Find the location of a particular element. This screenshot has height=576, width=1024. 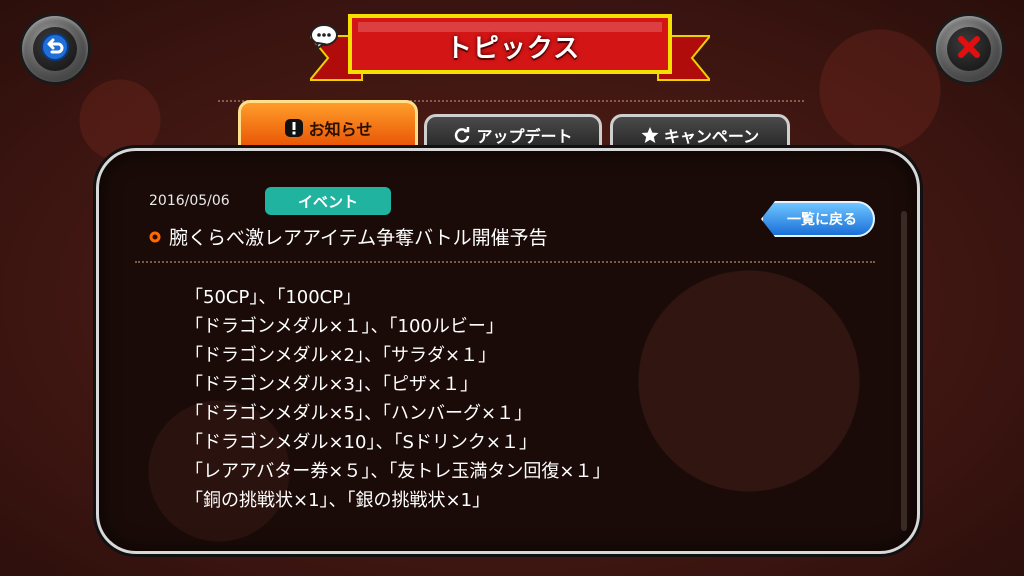

article-divider is located at coordinates (505, 262).